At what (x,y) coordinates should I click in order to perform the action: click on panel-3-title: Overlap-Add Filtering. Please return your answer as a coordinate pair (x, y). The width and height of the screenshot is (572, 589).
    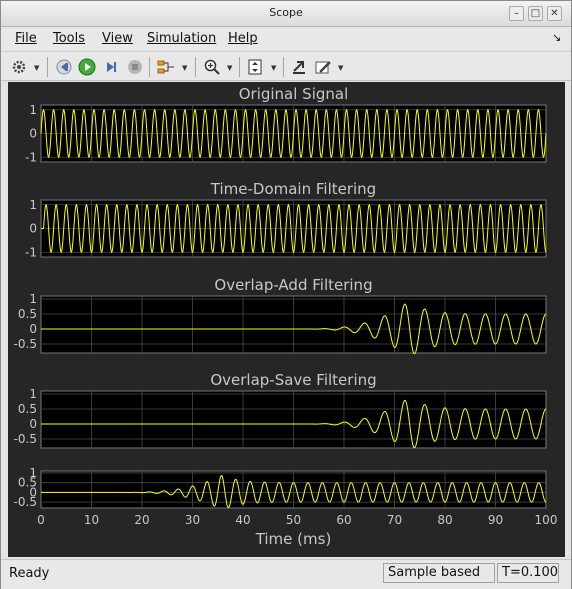
    Looking at the image, I should click on (293, 285).